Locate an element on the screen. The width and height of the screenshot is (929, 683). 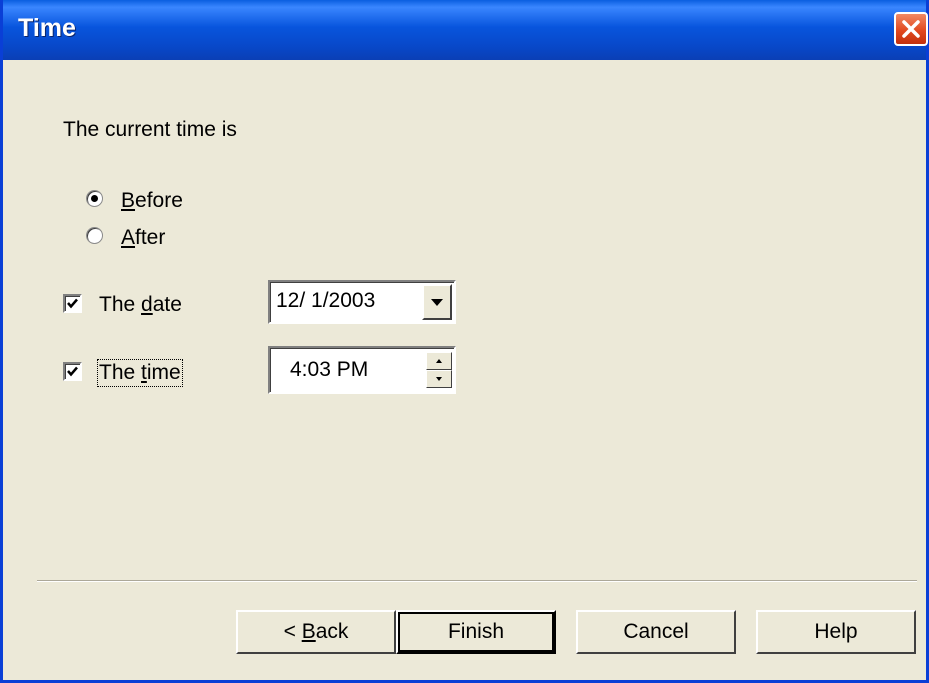
back-button: < Back is located at coordinates (316, 632).